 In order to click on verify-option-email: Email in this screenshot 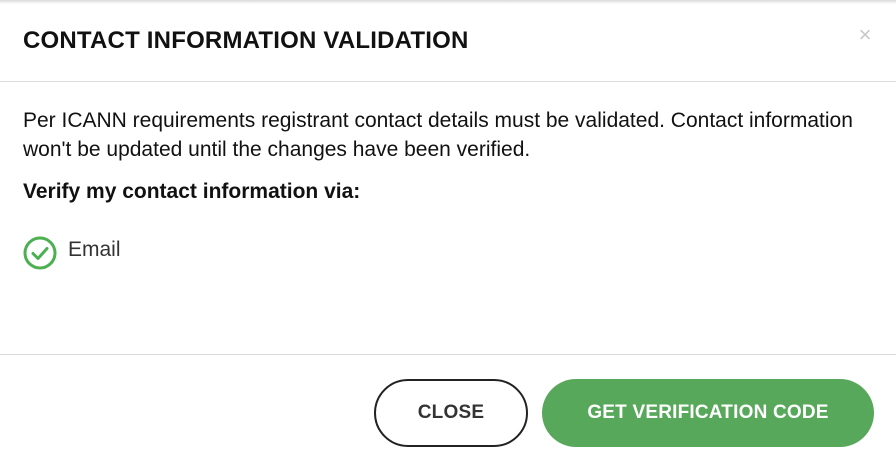, I will do `click(72, 253)`.